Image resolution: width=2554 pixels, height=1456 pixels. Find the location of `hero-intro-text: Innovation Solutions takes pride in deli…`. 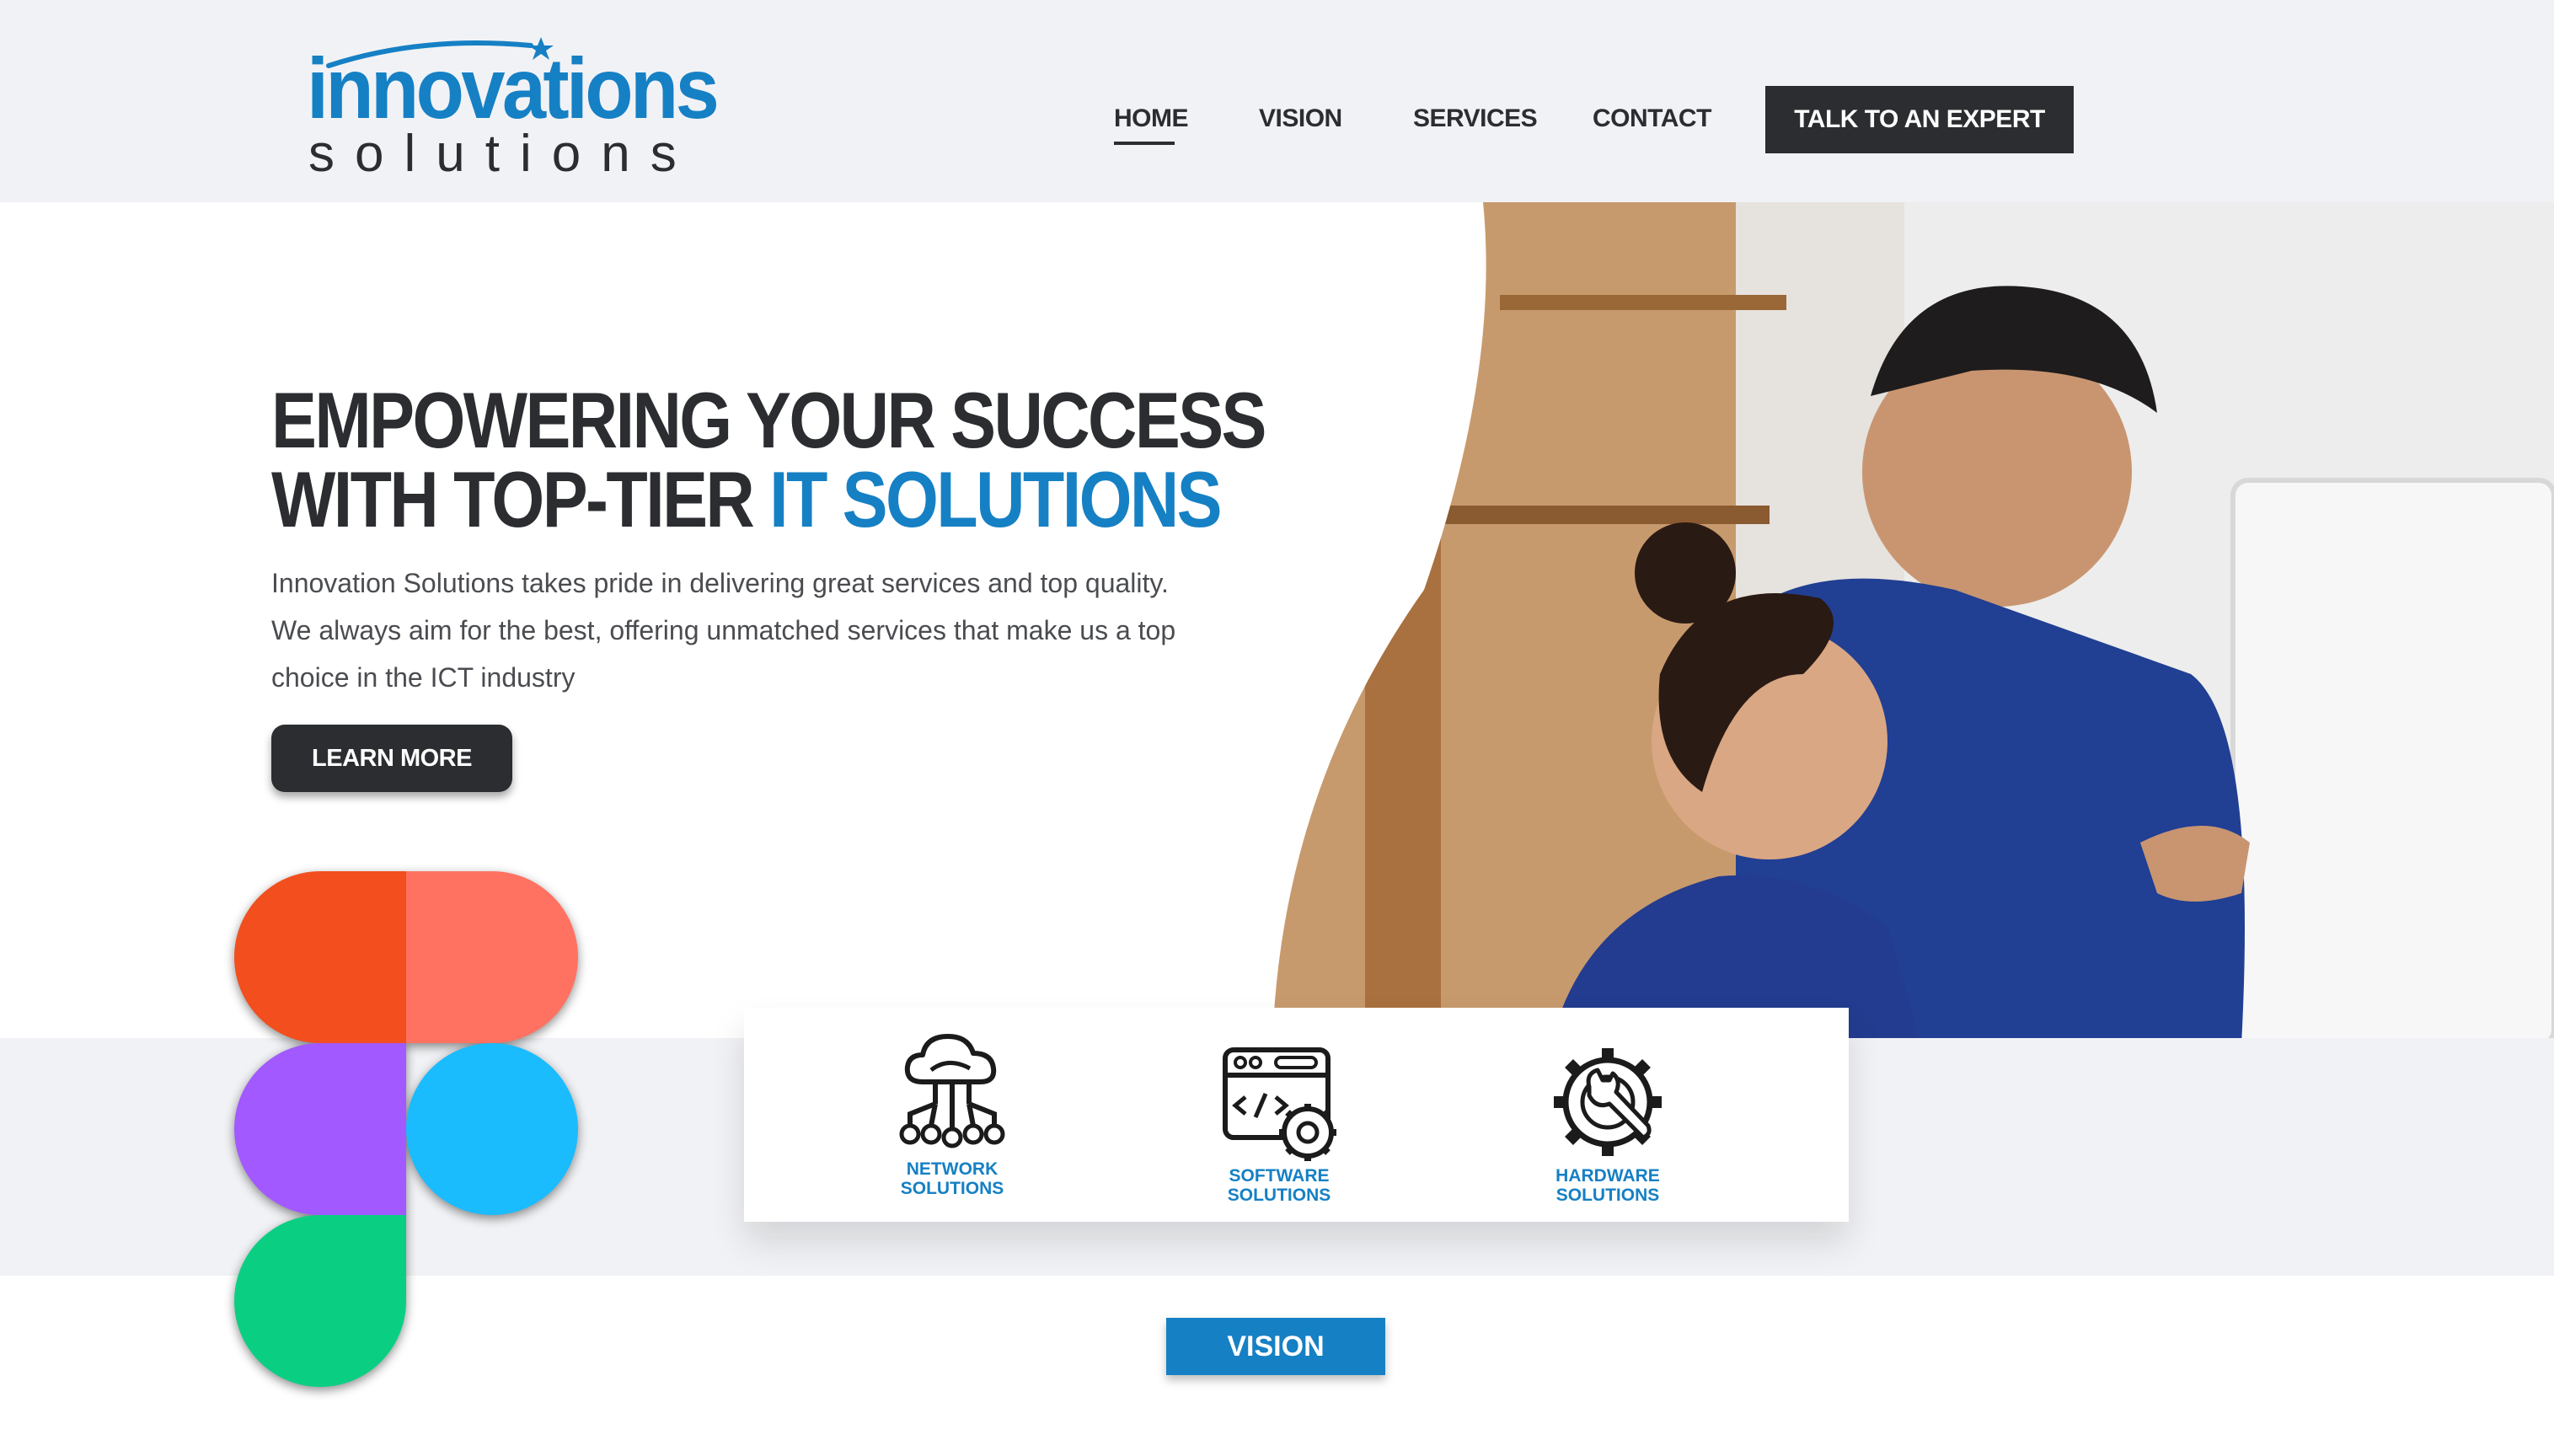

hero-intro-text: Innovation Solutions takes pride in deli… is located at coordinates (776, 630).